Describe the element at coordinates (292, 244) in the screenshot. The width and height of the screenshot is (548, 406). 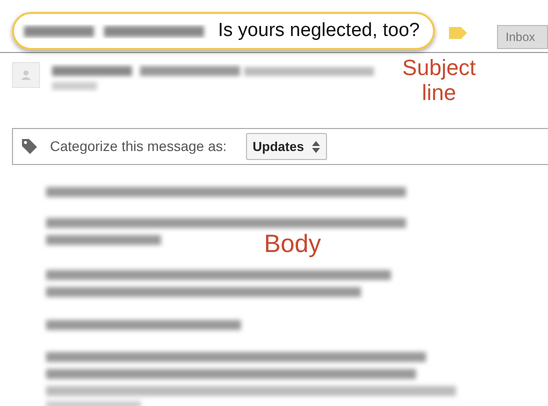
I see `annotation-text: Body` at that location.